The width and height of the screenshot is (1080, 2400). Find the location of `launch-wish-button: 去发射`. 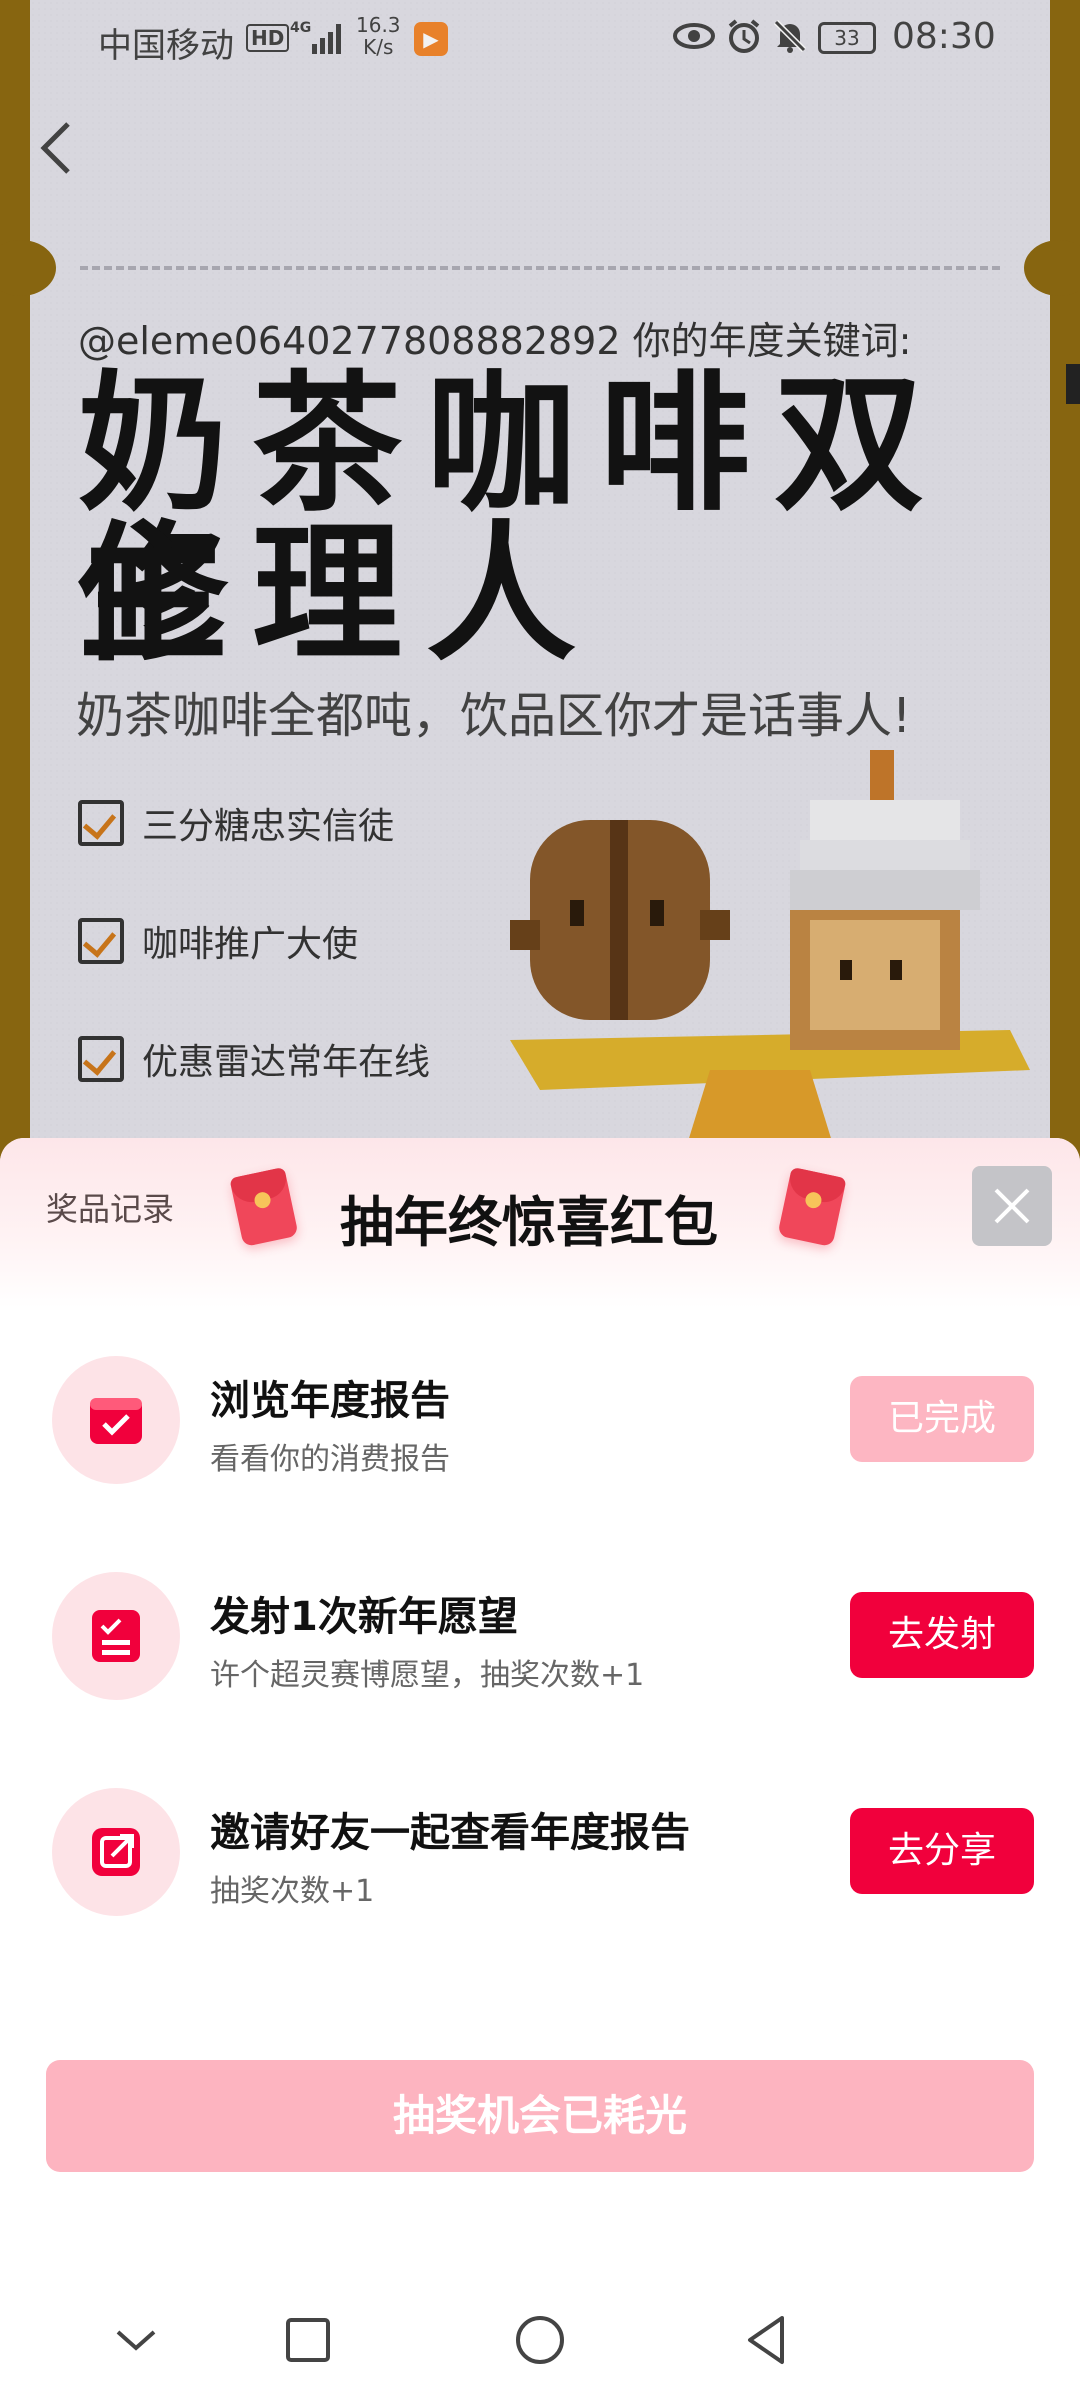

launch-wish-button: 去发射 is located at coordinates (942, 1635).